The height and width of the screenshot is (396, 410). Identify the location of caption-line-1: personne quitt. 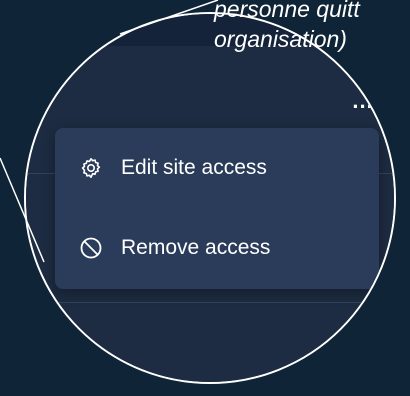
(287, 11).